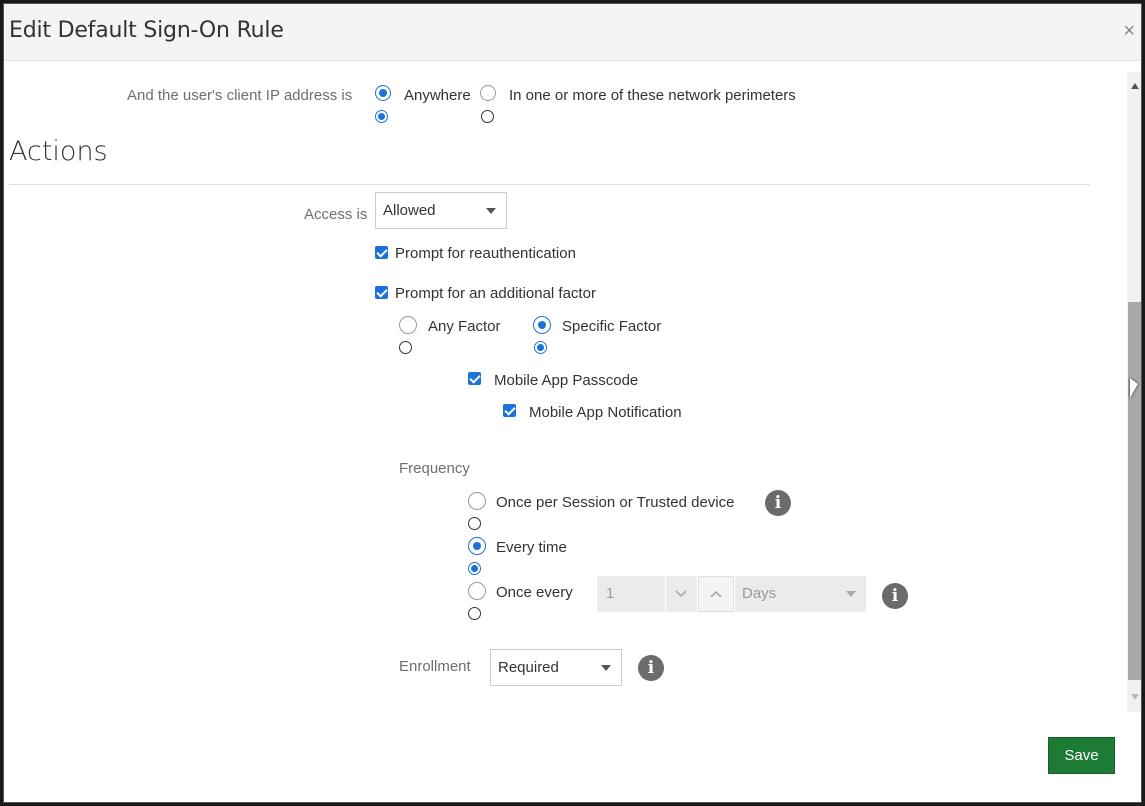 Image resolution: width=1145 pixels, height=806 pixels. I want to click on mouse-cursor-icon, so click(1134, 388).